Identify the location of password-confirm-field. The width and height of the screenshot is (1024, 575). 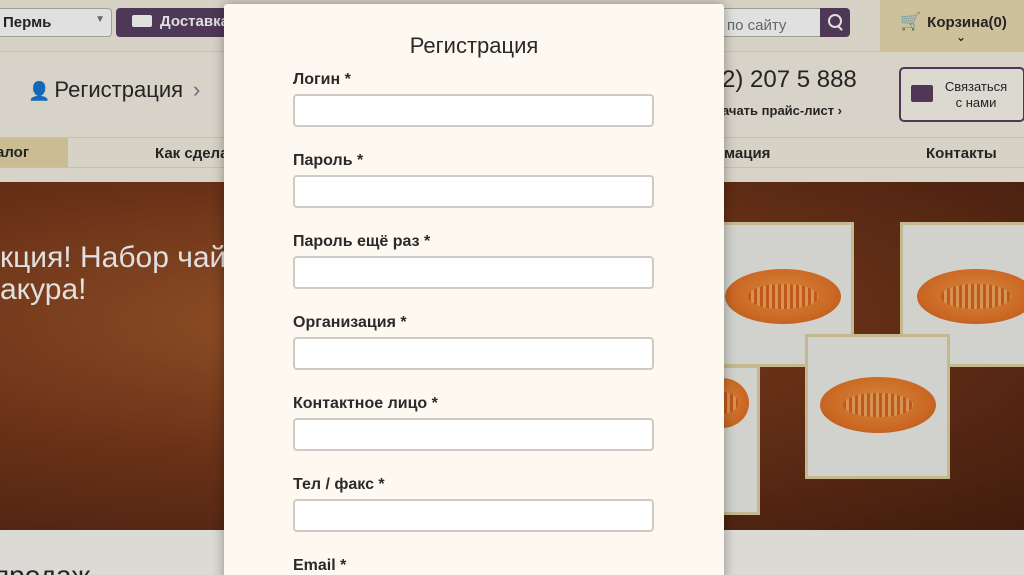
(473, 272).